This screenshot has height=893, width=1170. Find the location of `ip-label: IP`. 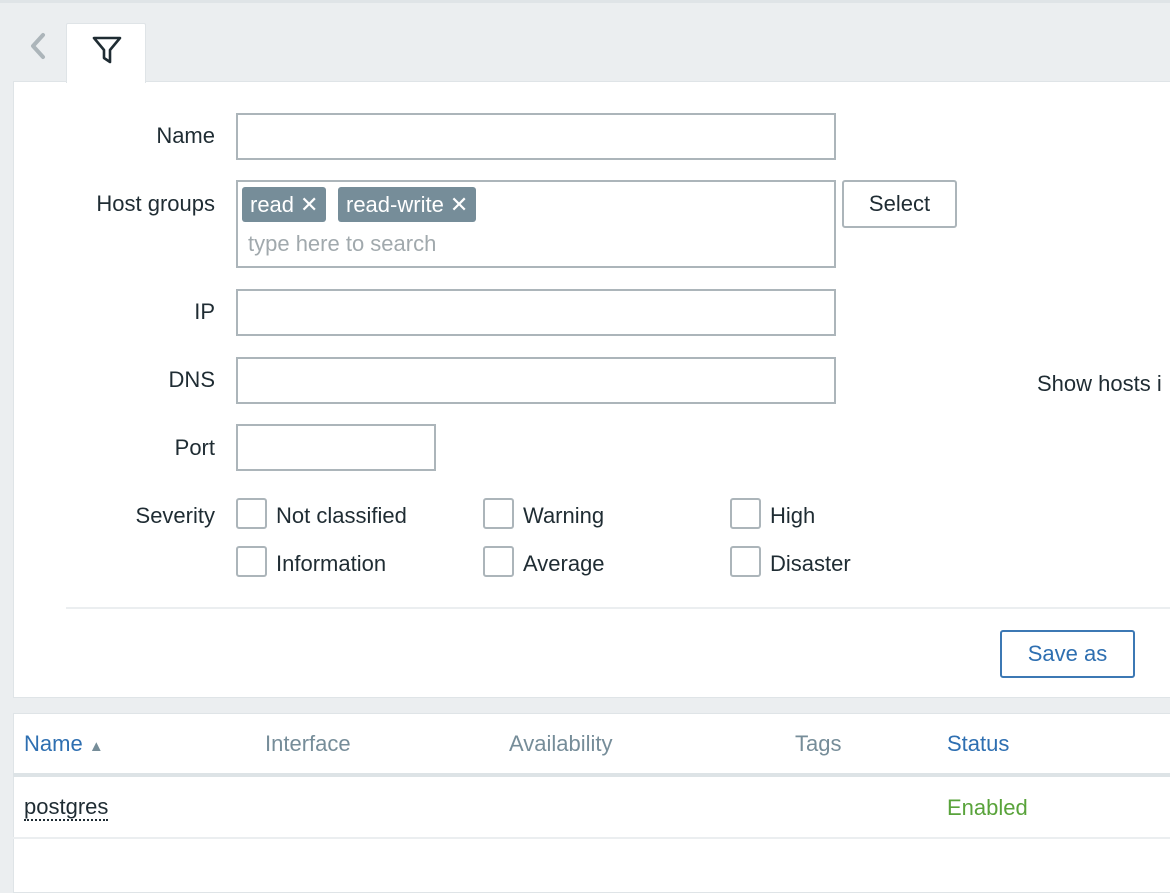

ip-label: IP is located at coordinates (204, 311).